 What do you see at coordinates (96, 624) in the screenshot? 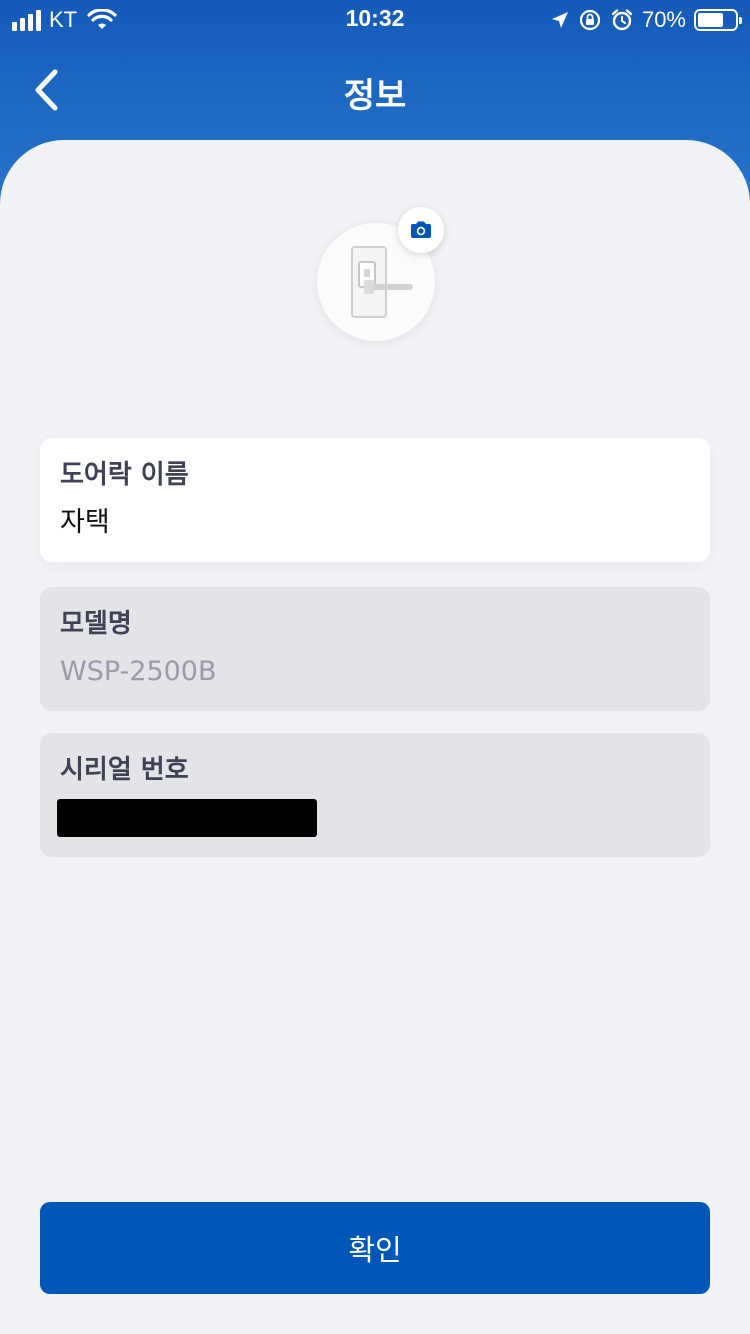
I see `model-name-label: 모델명` at bounding box center [96, 624].